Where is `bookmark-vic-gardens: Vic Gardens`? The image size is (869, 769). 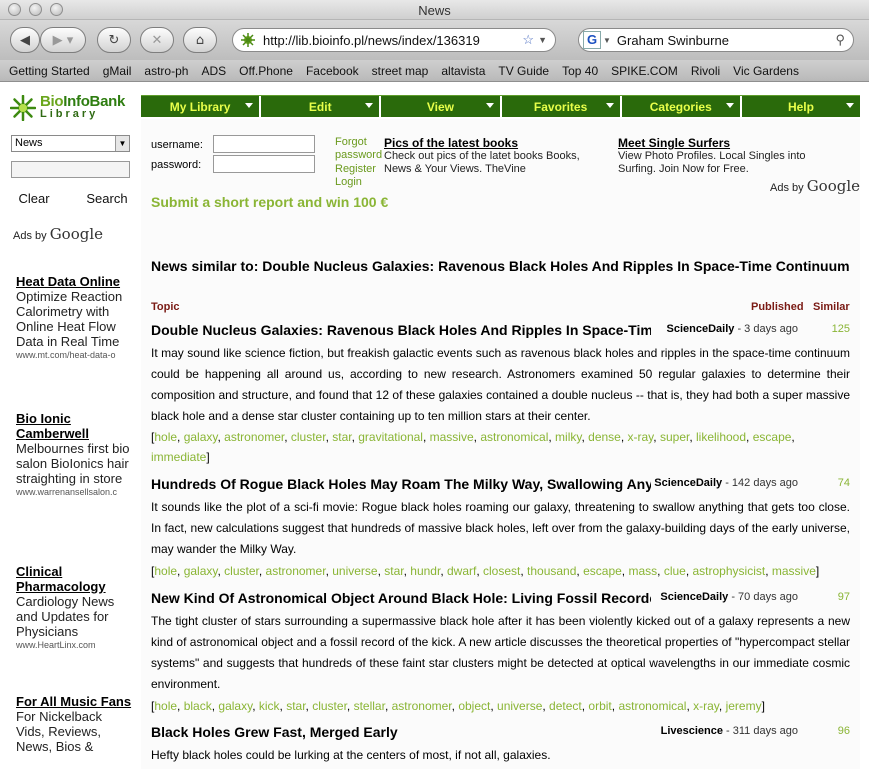 bookmark-vic-gardens: Vic Gardens is located at coordinates (766, 71).